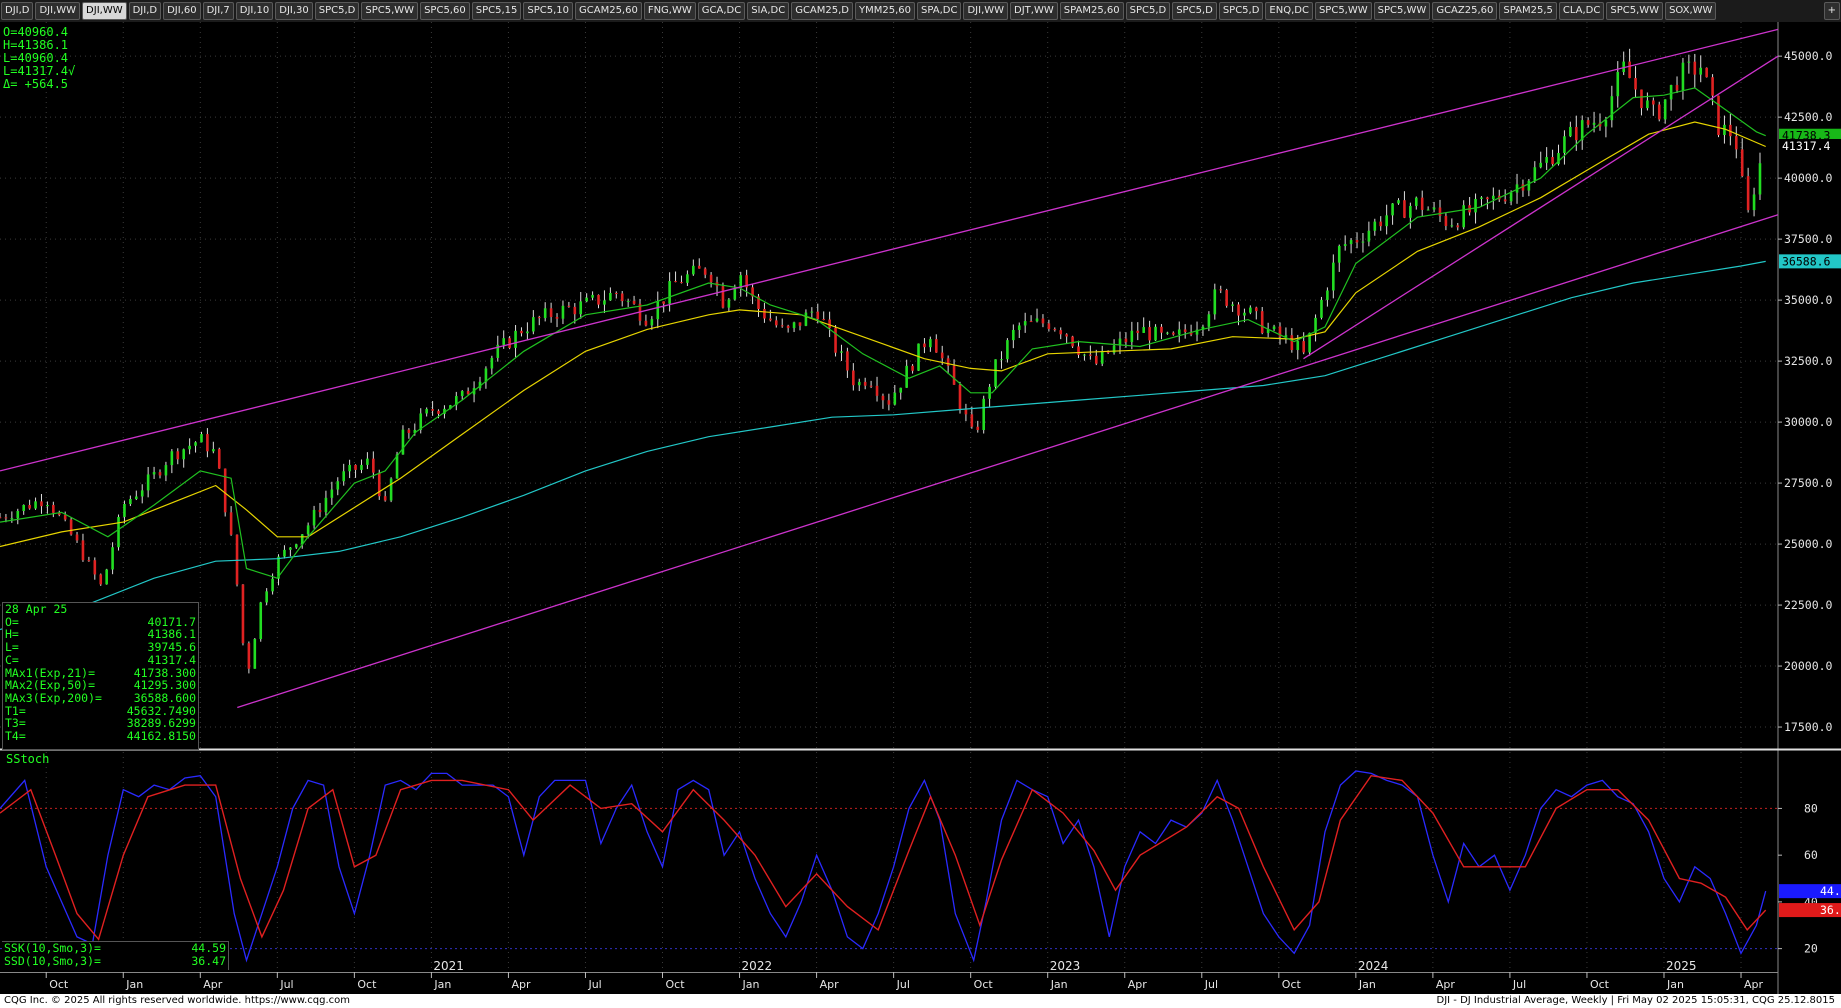 The width and height of the screenshot is (1841, 1008). What do you see at coordinates (1034, 11) in the screenshot?
I see `symbol-tab: DJT,WW` at bounding box center [1034, 11].